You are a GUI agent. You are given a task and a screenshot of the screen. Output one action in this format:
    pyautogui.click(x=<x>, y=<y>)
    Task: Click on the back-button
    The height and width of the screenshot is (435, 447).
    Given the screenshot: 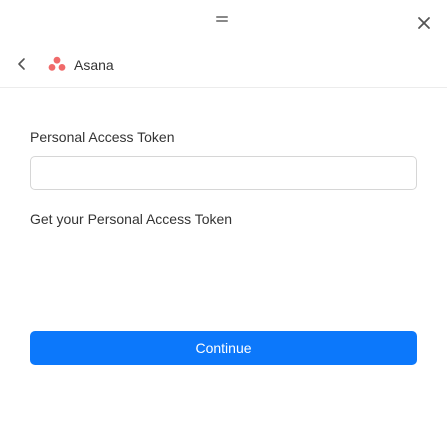 What is the action you would take?
    pyautogui.click(x=22, y=64)
    